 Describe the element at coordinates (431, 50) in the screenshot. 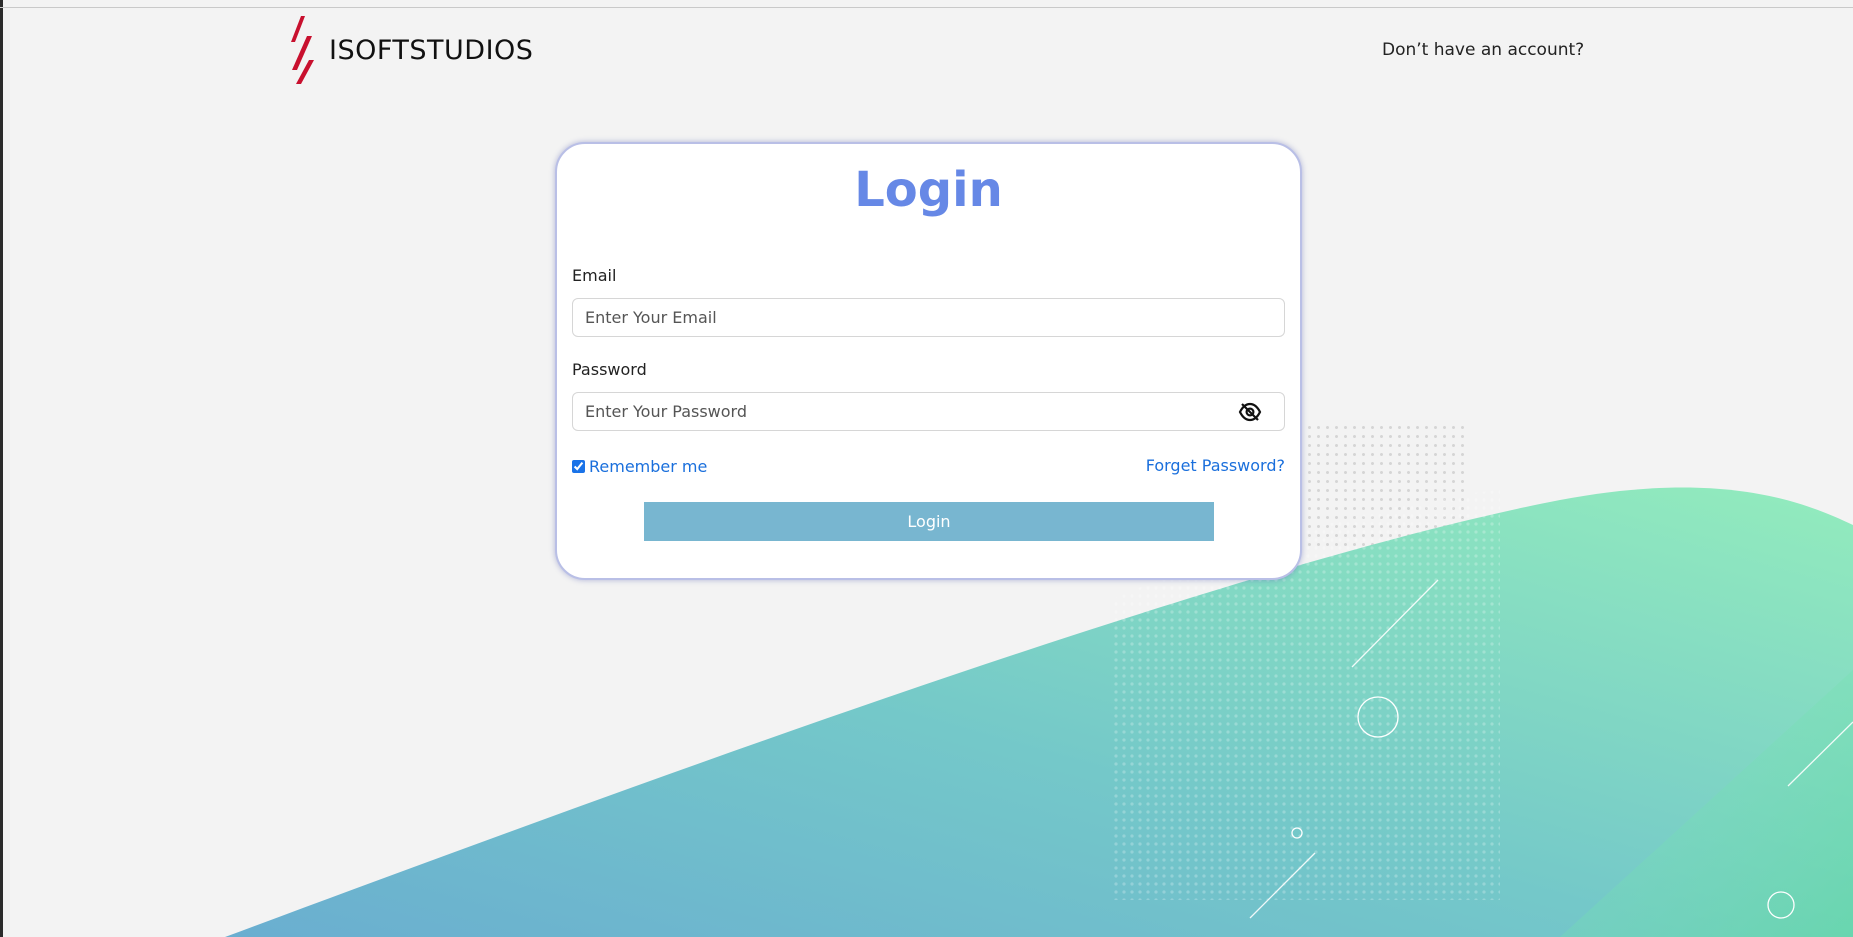

I see `brand-name: ISOFTSTUDIOS` at that location.